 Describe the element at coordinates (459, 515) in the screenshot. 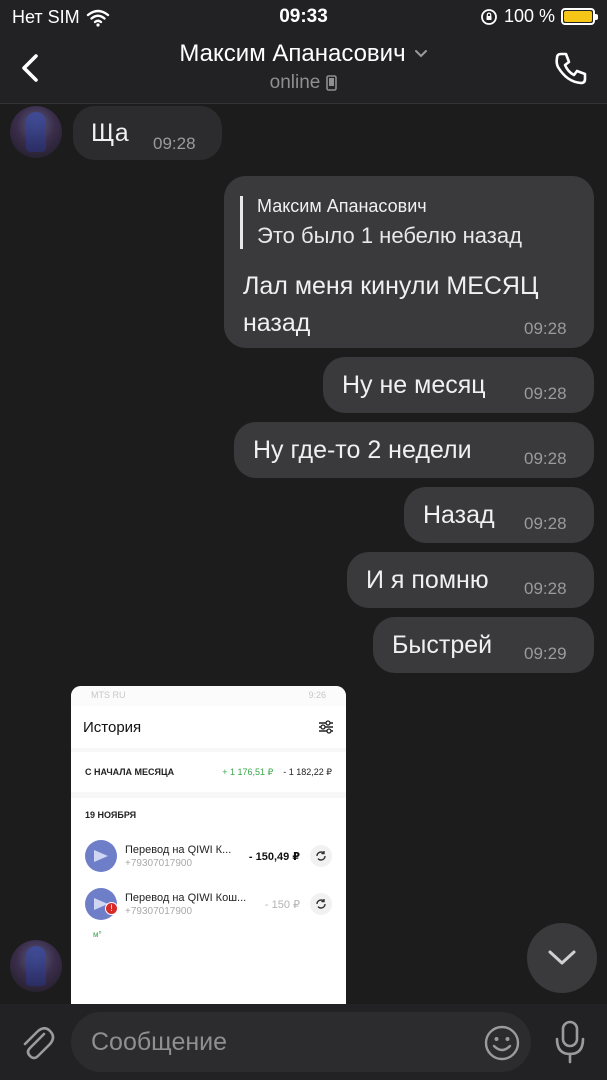

I see `message-text: Назад` at that location.